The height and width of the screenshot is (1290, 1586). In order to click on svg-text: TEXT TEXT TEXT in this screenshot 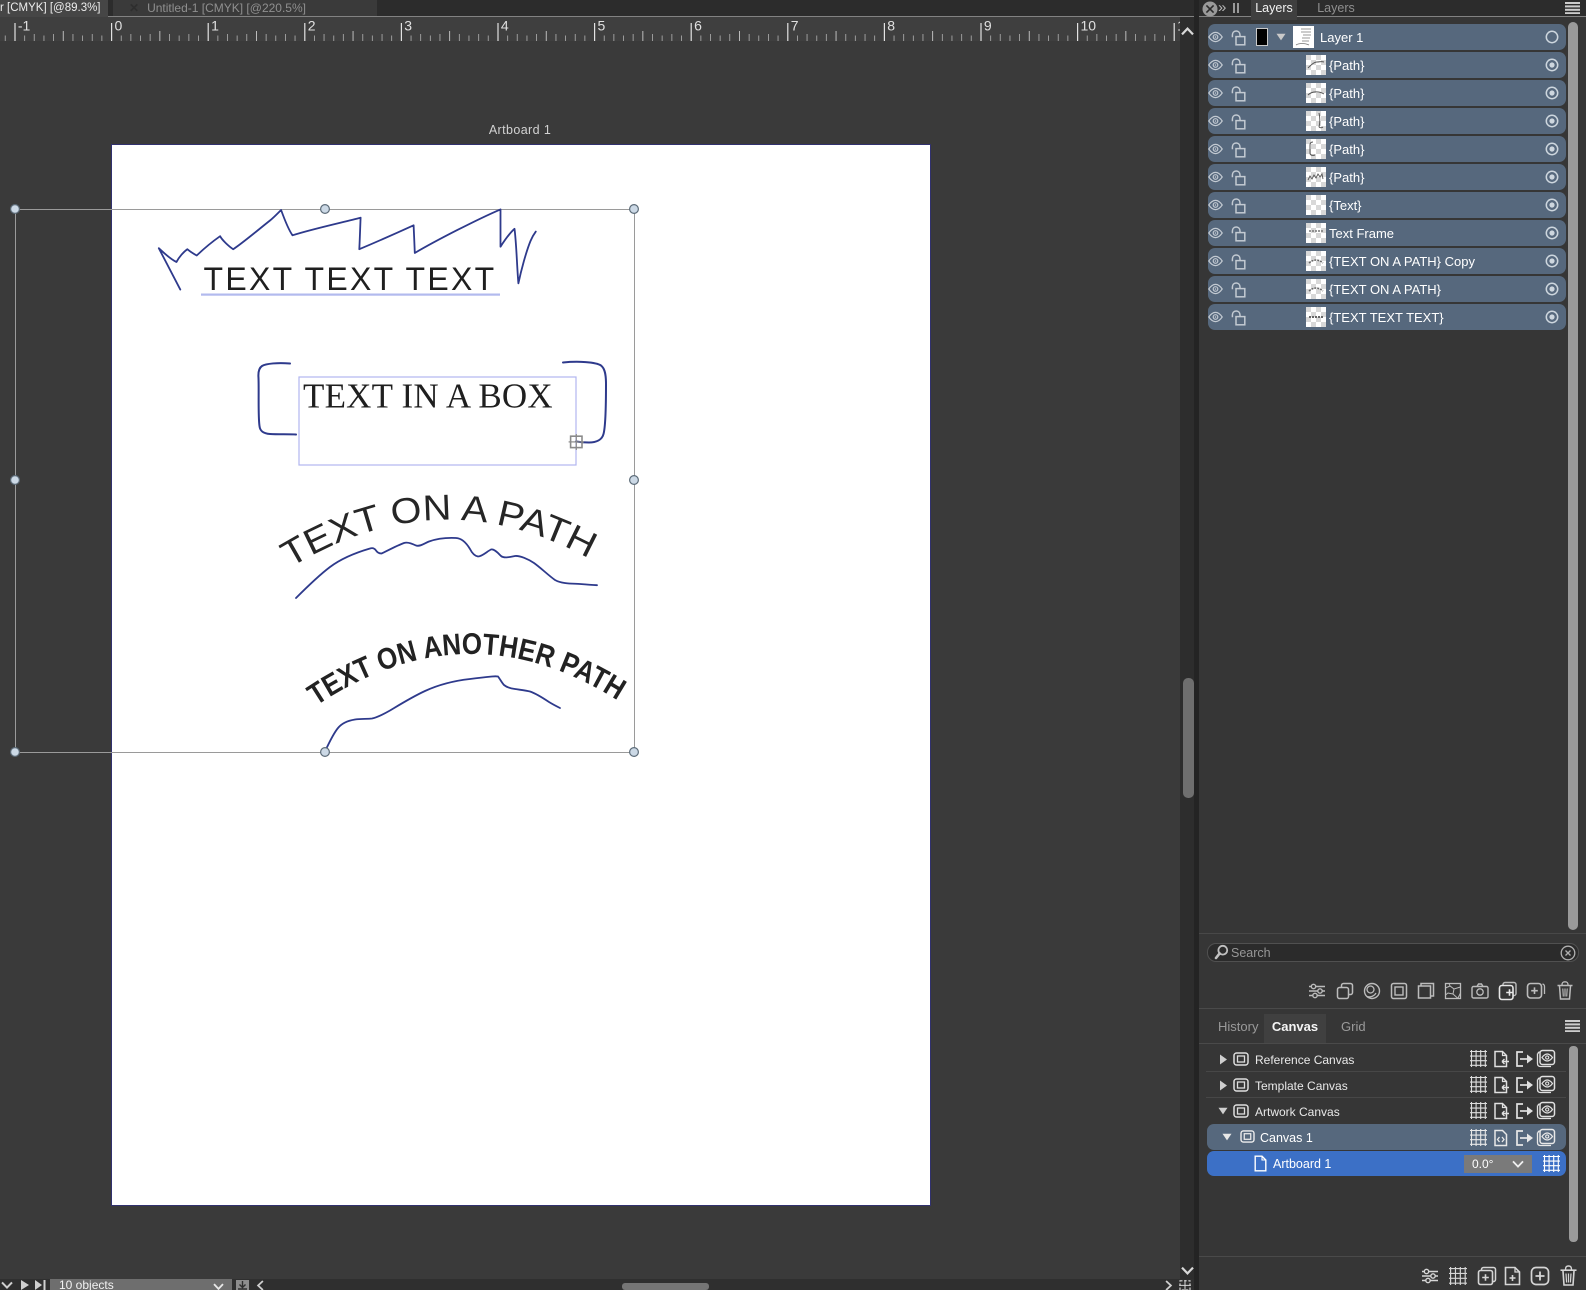, I will do `click(350, 279)`.